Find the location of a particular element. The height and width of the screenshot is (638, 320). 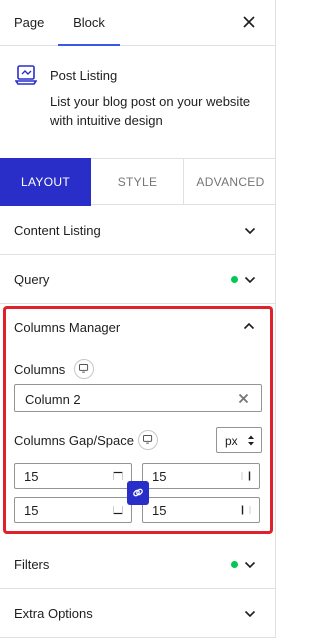

columns-select-value: Column 2 is located at coordinates (53, 399).